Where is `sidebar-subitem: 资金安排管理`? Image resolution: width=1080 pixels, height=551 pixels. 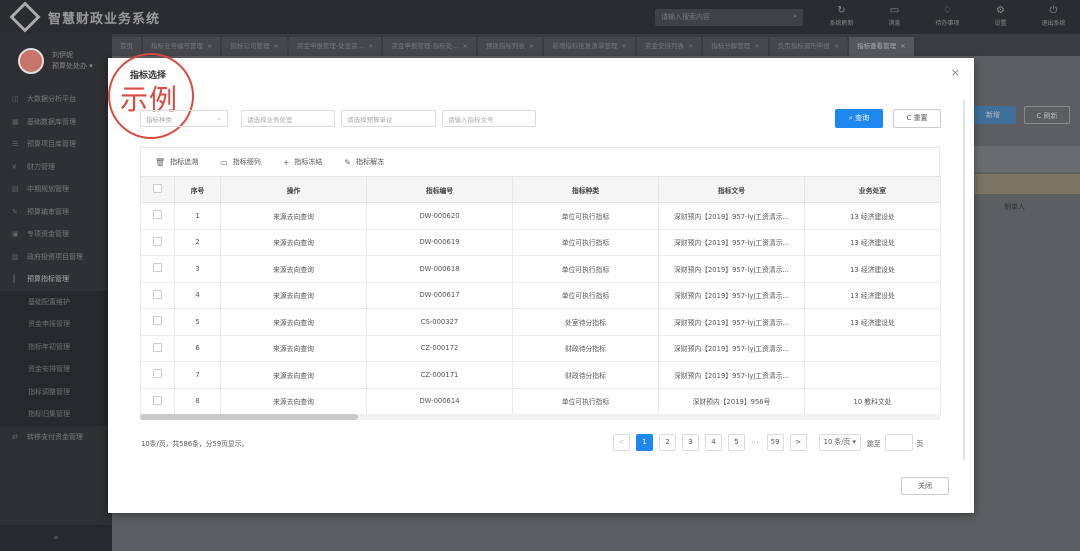 sidebar-subitem: 资金安排管理 is located at coordinates (56, 369).